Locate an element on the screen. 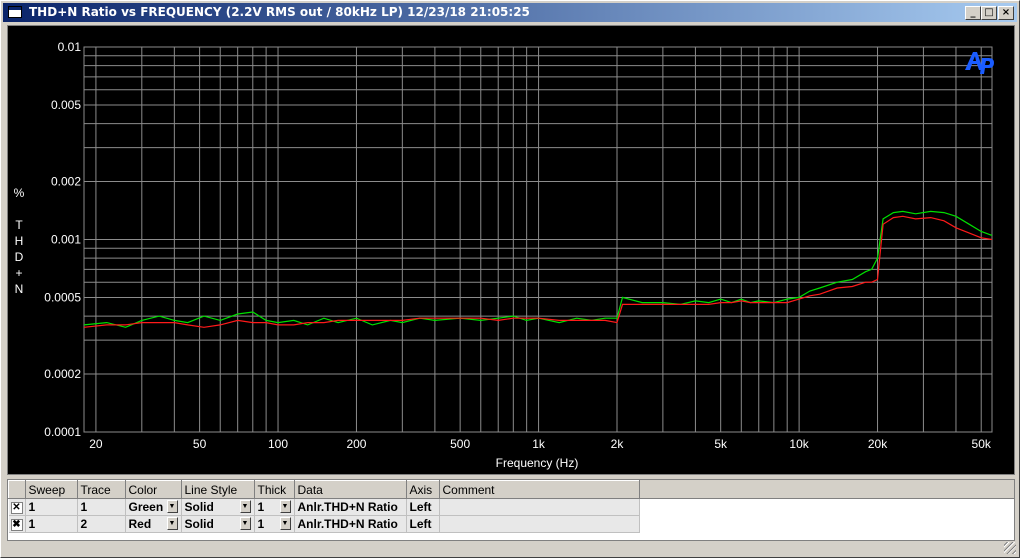 Image resolution: width=1020 pixels, height=558 pixels. x-tick-label: 200 is located at coordinates (356, 444).